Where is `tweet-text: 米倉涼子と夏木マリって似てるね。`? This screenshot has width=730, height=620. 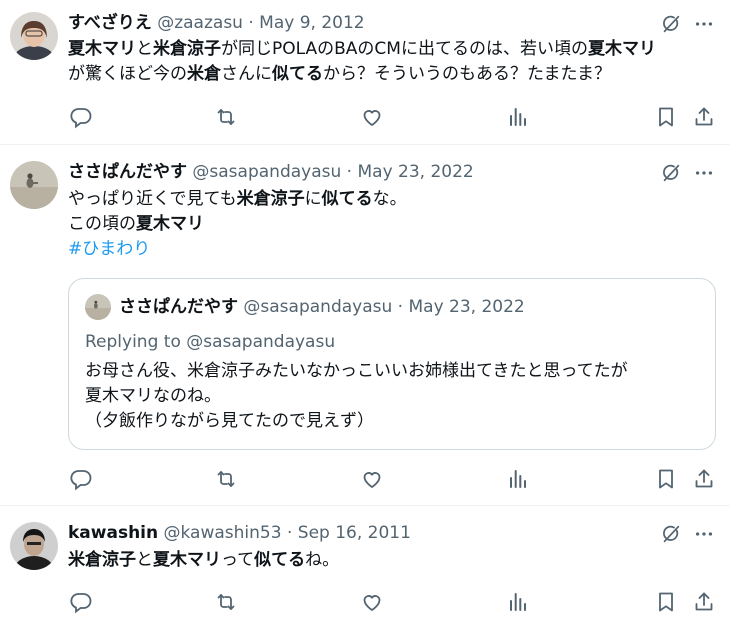 tweet-text: 米倉涼子と夏木マリって似てるね。 is located at coordinates (203, 560).